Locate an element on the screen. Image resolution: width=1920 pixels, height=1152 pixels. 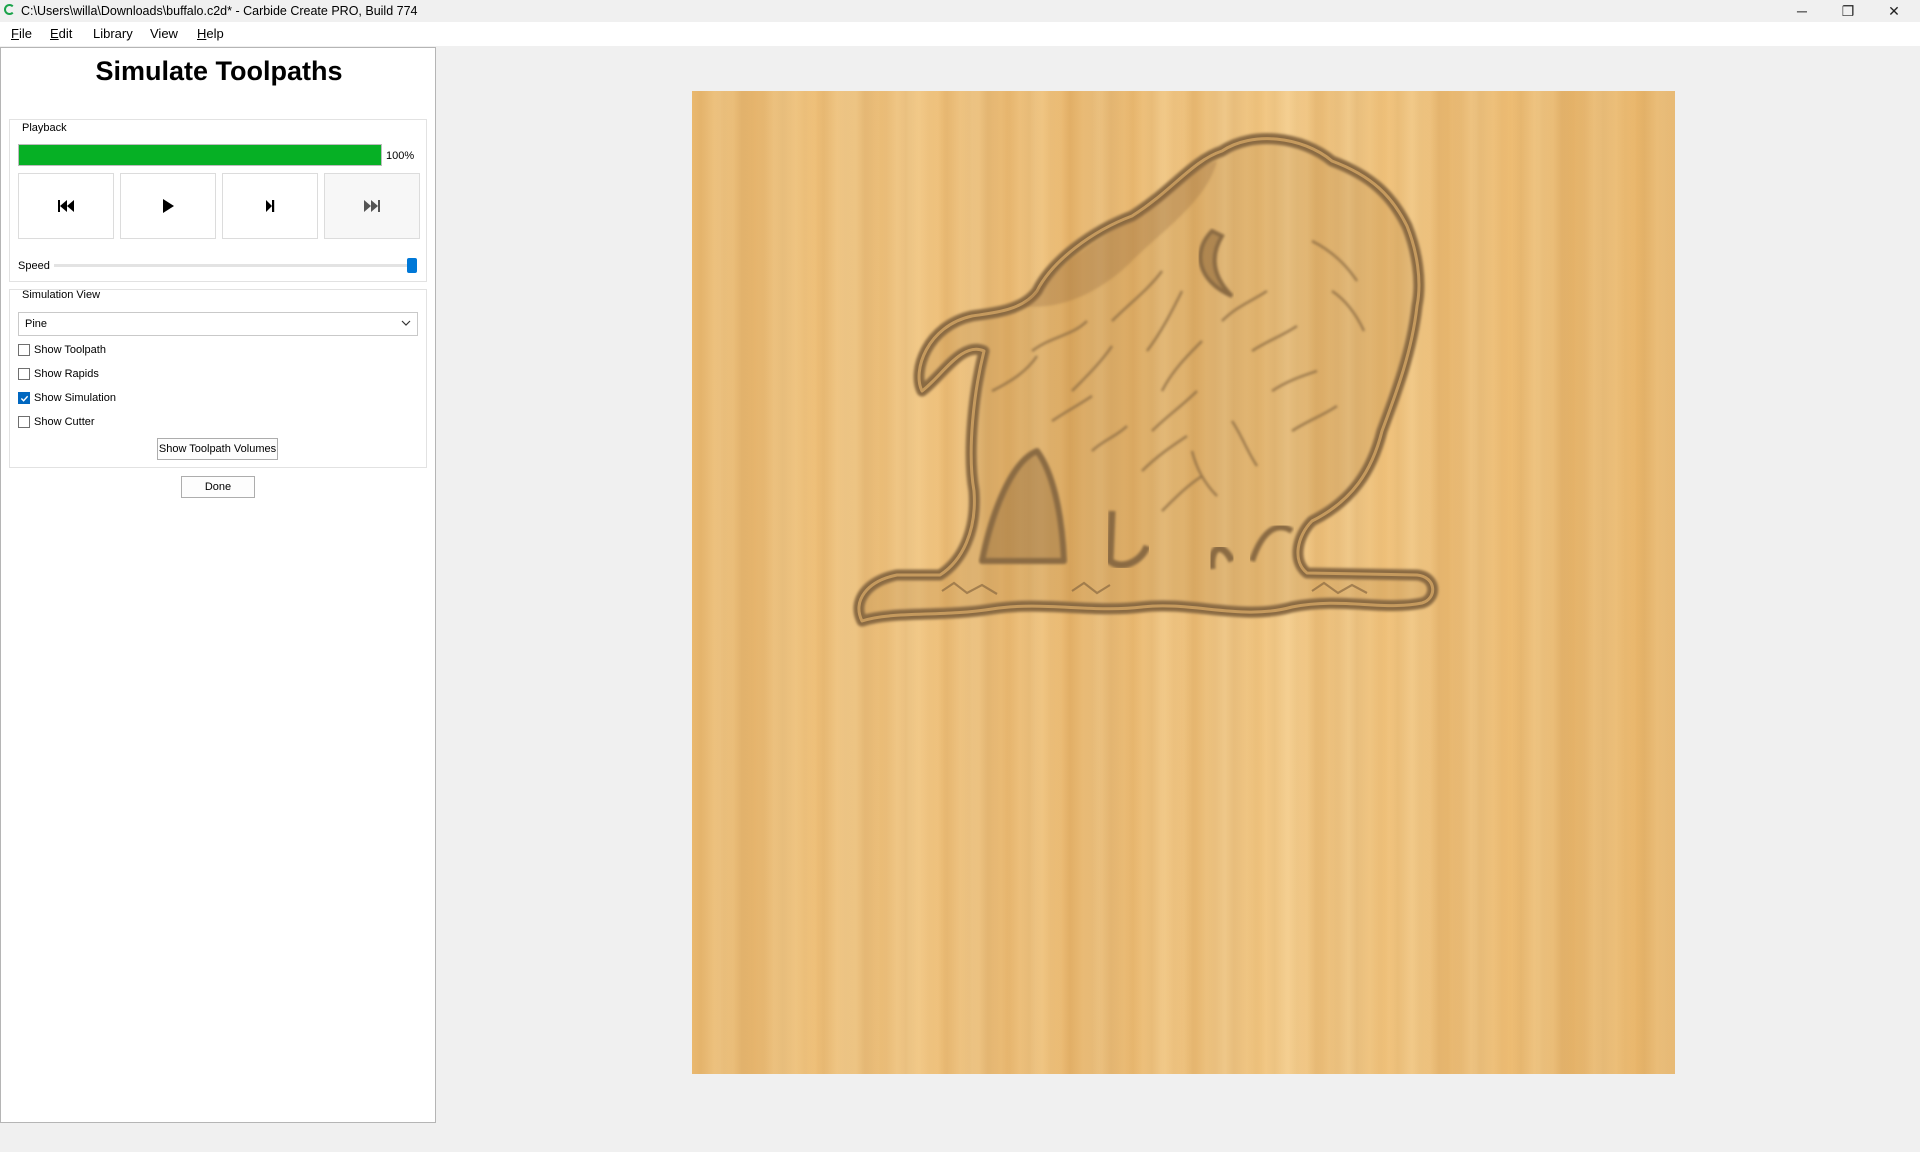
menu-edit: Edit is located at coordinates (61, 33).